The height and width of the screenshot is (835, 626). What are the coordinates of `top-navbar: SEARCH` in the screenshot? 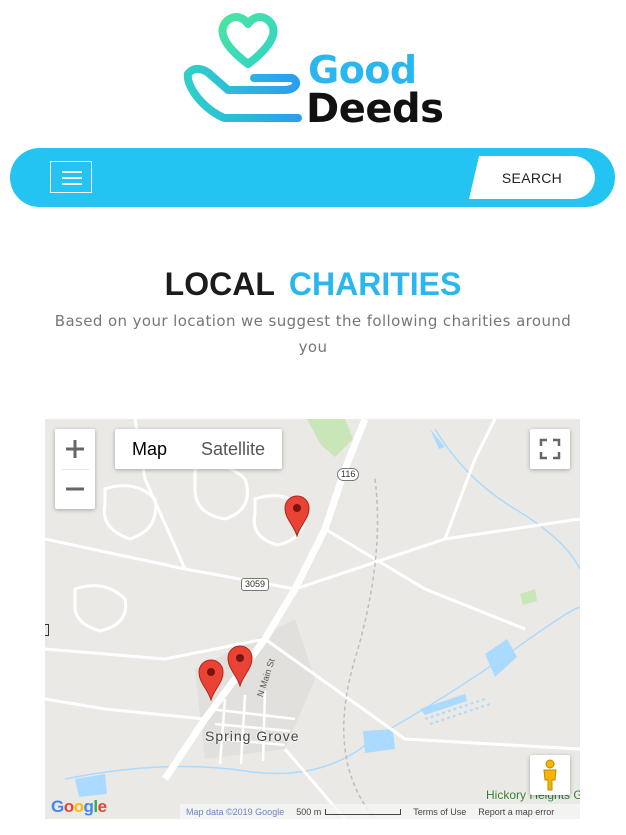 It's located at (312, 177).